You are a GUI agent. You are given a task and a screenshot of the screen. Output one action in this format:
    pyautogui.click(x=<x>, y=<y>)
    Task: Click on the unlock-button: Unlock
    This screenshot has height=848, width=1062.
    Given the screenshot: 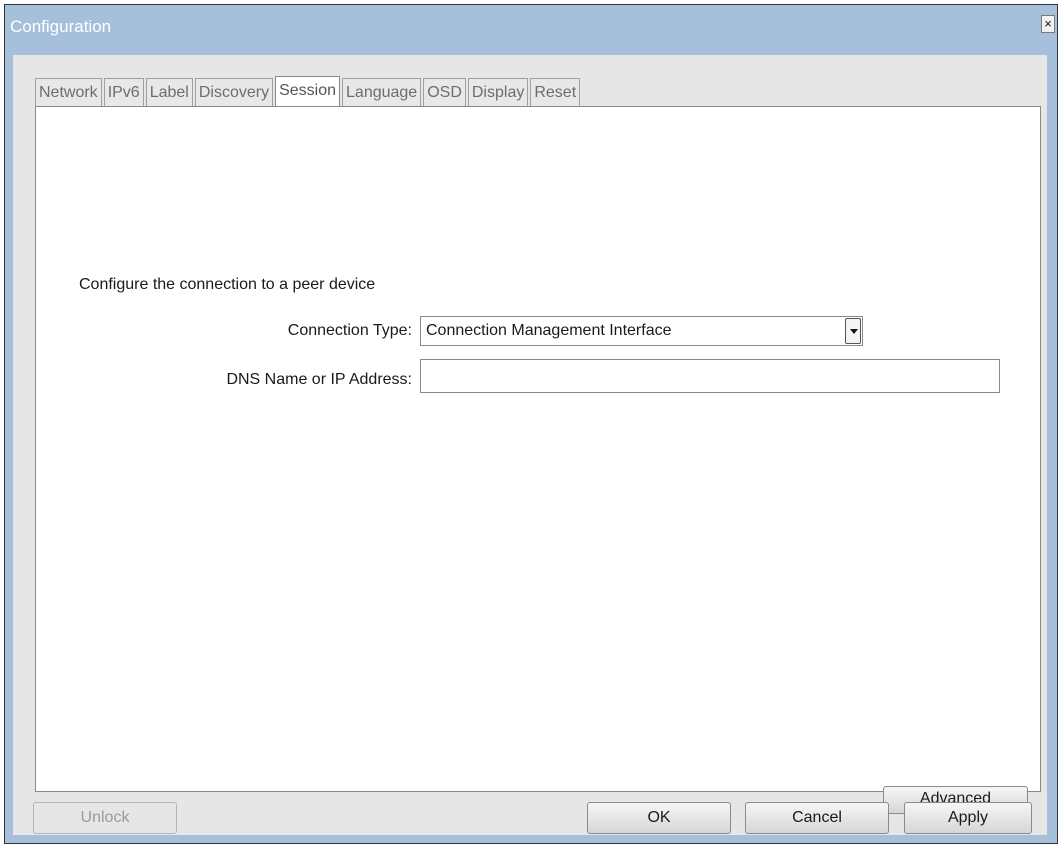 What is the action you would take?
    pyautogui.click(x=105, y=818)
    